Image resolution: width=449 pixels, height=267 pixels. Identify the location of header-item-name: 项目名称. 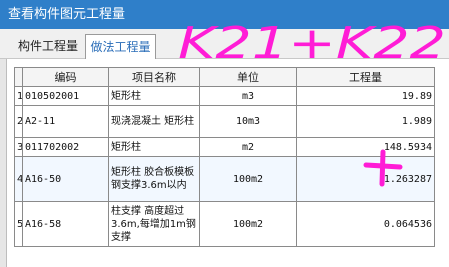
(154, 77).